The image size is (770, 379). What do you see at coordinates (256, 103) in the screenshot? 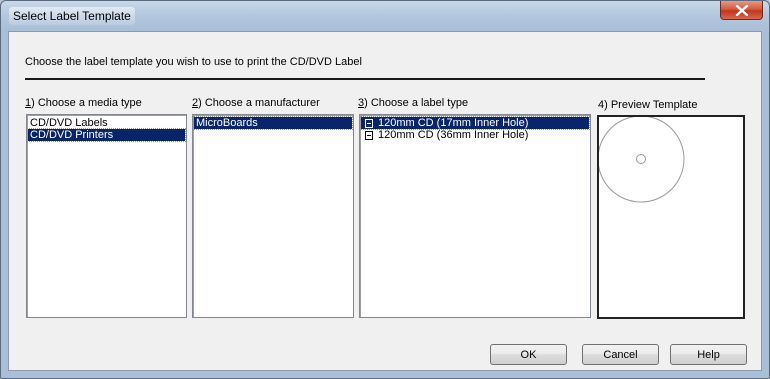
I see `manufacturer-label: 2) Choose a manufacturer` at bounding box center [256, 103].